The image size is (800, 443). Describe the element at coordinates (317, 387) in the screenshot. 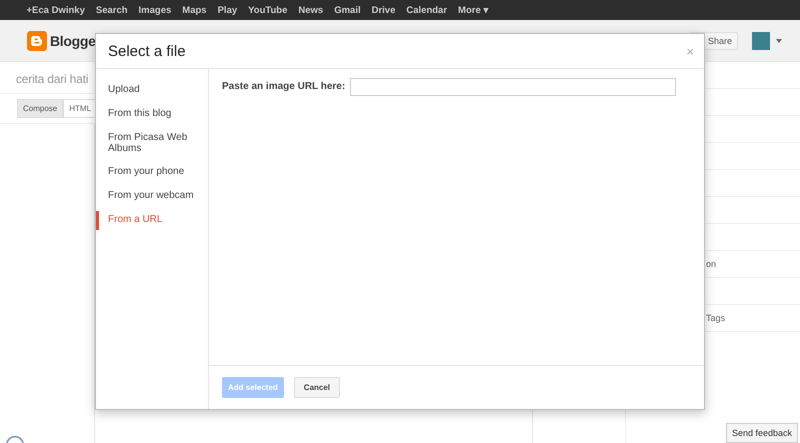

I see `cancel-button: Cancel` at that location.